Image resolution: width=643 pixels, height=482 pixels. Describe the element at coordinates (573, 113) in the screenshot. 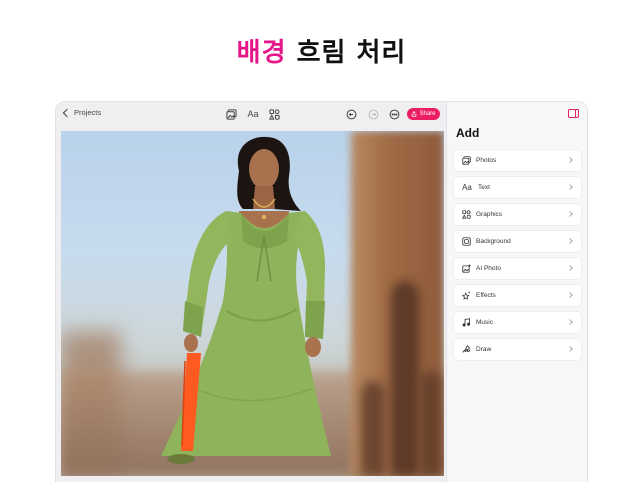

I see `sidebar-toggle-icon` at that location.